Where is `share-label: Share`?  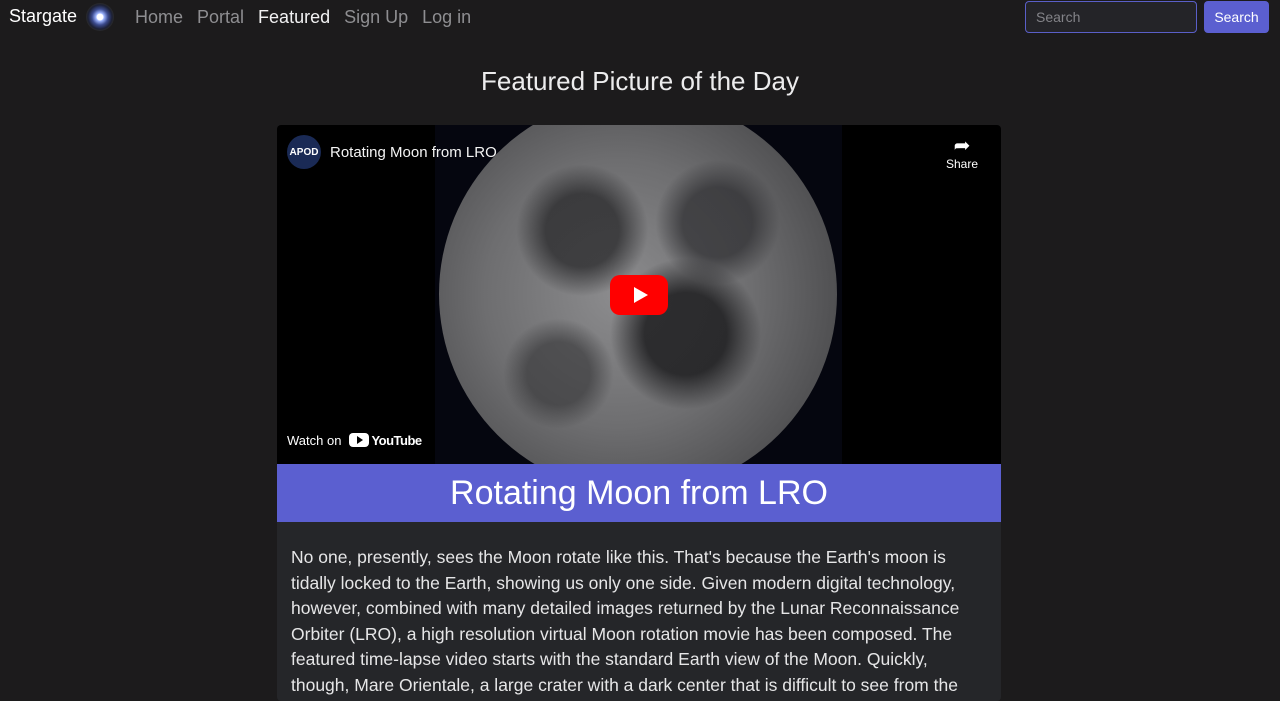 share-label: Share is located at coordinates (962, 164).